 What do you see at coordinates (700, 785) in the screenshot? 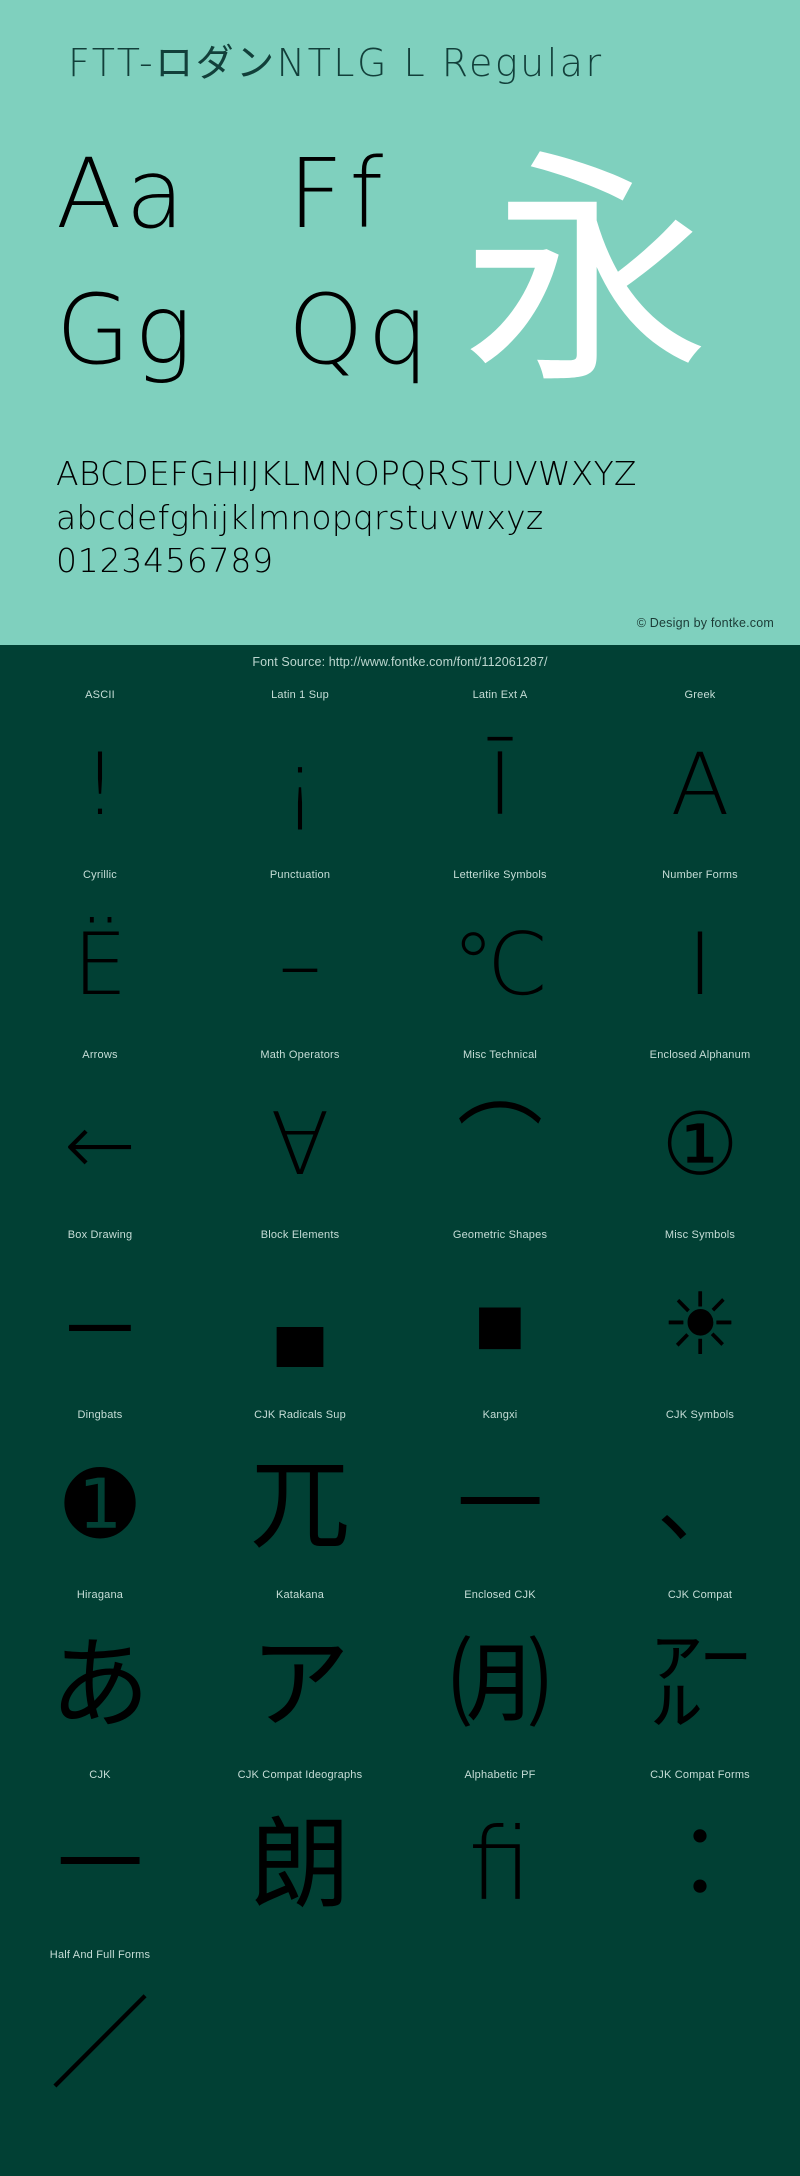
I see `unicode-block-glyph: Α` at bounding box center [700, 785].